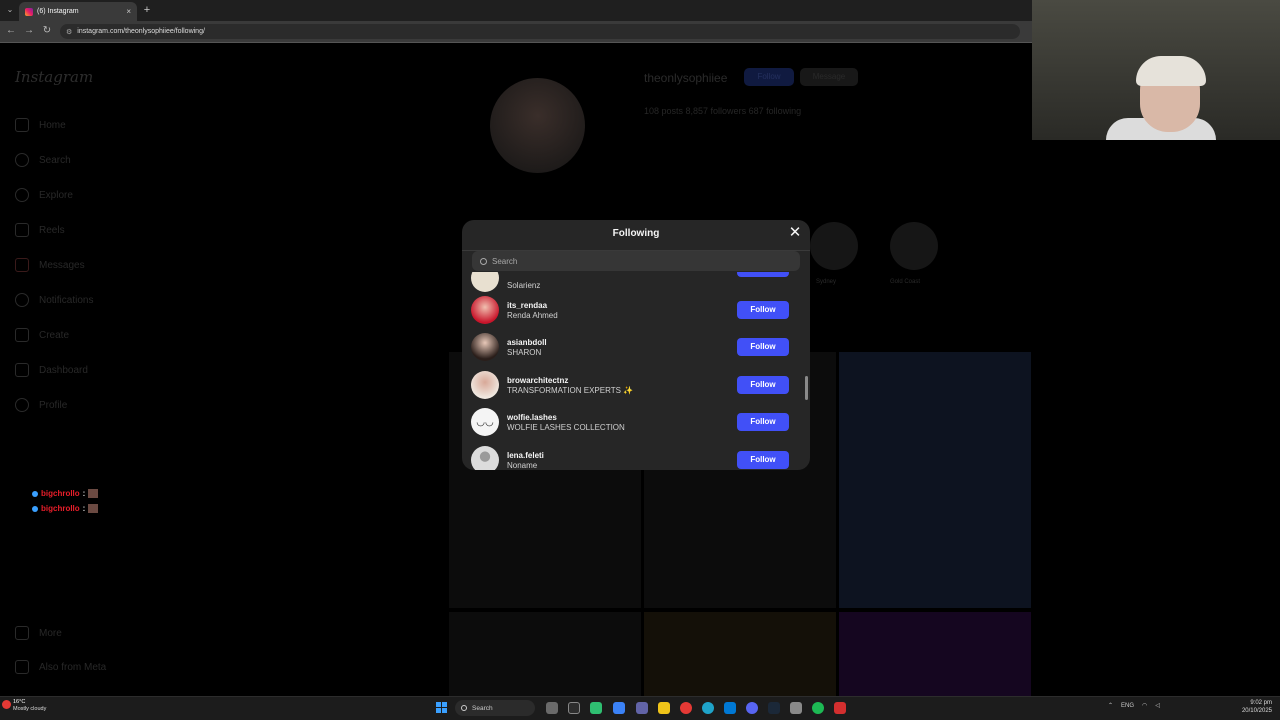 The width and height of the screenshot is (1280, 720). What do you see at coordinates (1252, 707) in the screenshot?
I see `taskbar-clock: 9:02 pm 20/10/2025` at bounding box center [1252, 707].